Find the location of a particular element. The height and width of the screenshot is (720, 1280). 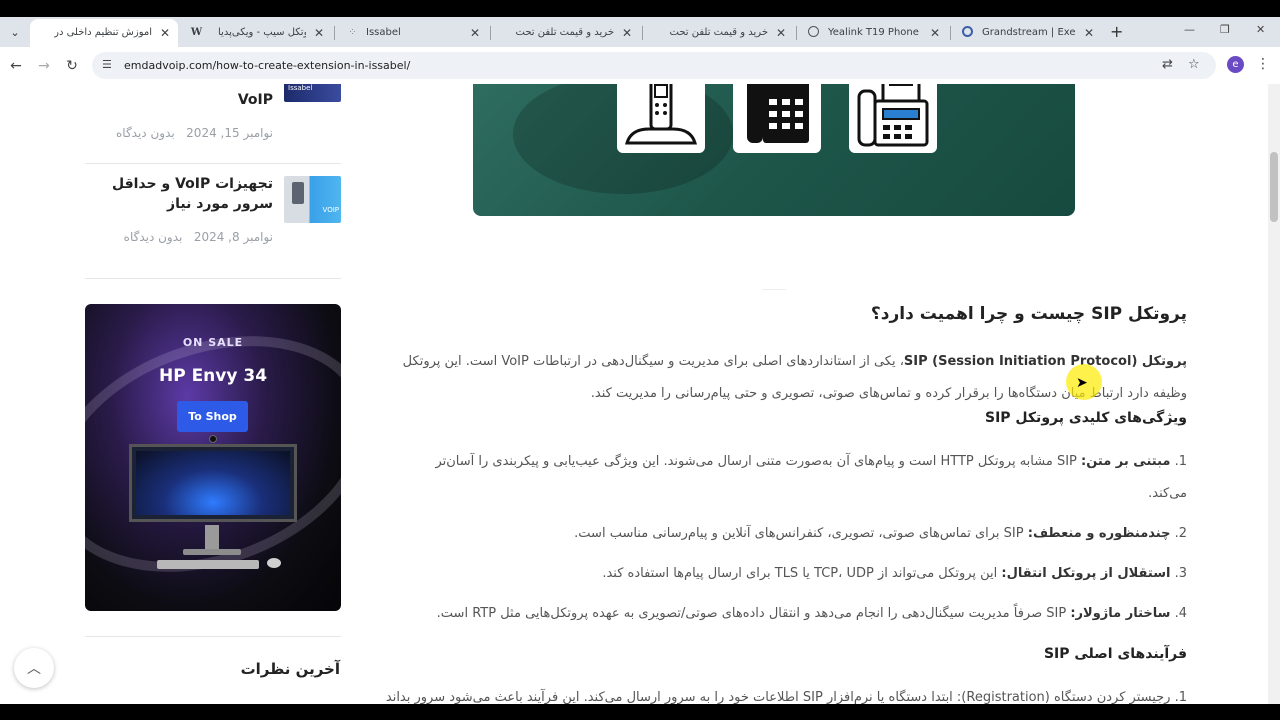

star-icon: ☆ is located at coordinates (1194, 64).